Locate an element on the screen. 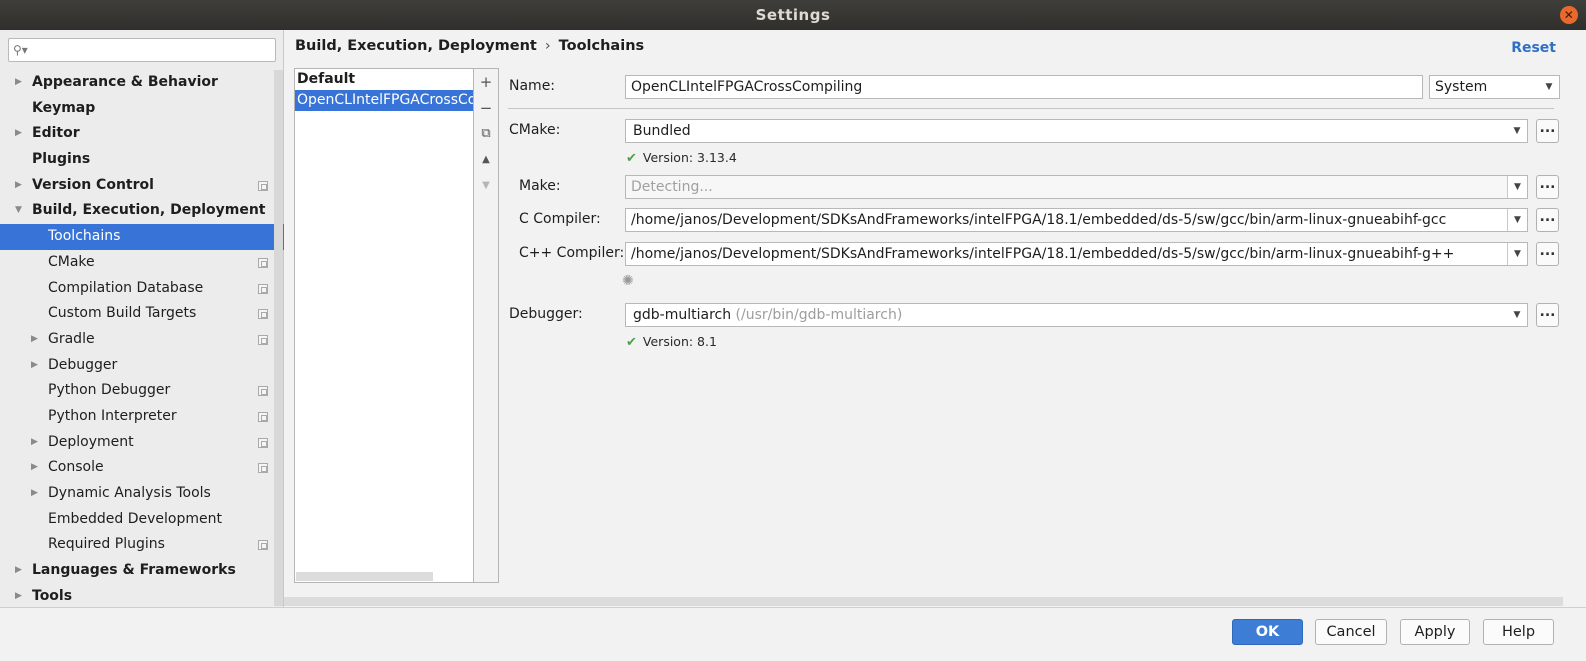 The width and height of the screenshot is (1586, 661). sidebar-item-label: Tools is located at coordinates (52, 595).